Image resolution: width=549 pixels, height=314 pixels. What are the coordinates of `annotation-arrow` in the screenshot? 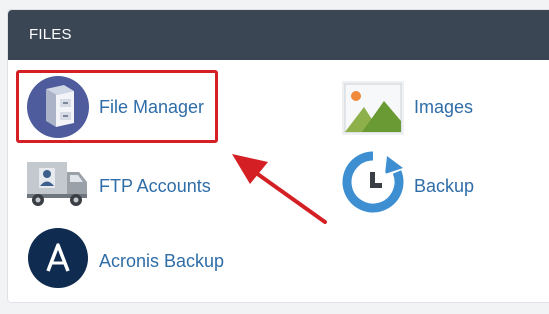 It's located at (279, 189).